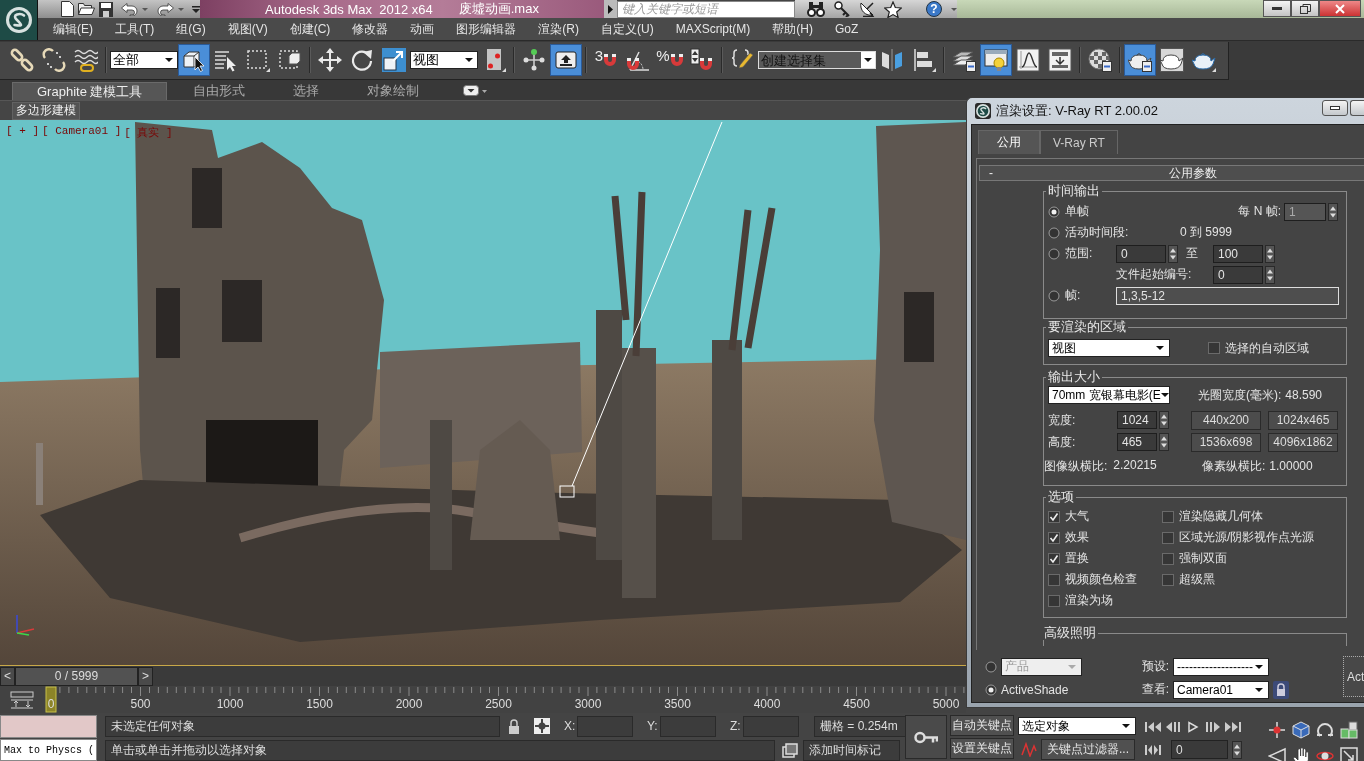 The image size is (1364, 761). I want to click on preset-size-button: 1024x465, so click(1303, 420).